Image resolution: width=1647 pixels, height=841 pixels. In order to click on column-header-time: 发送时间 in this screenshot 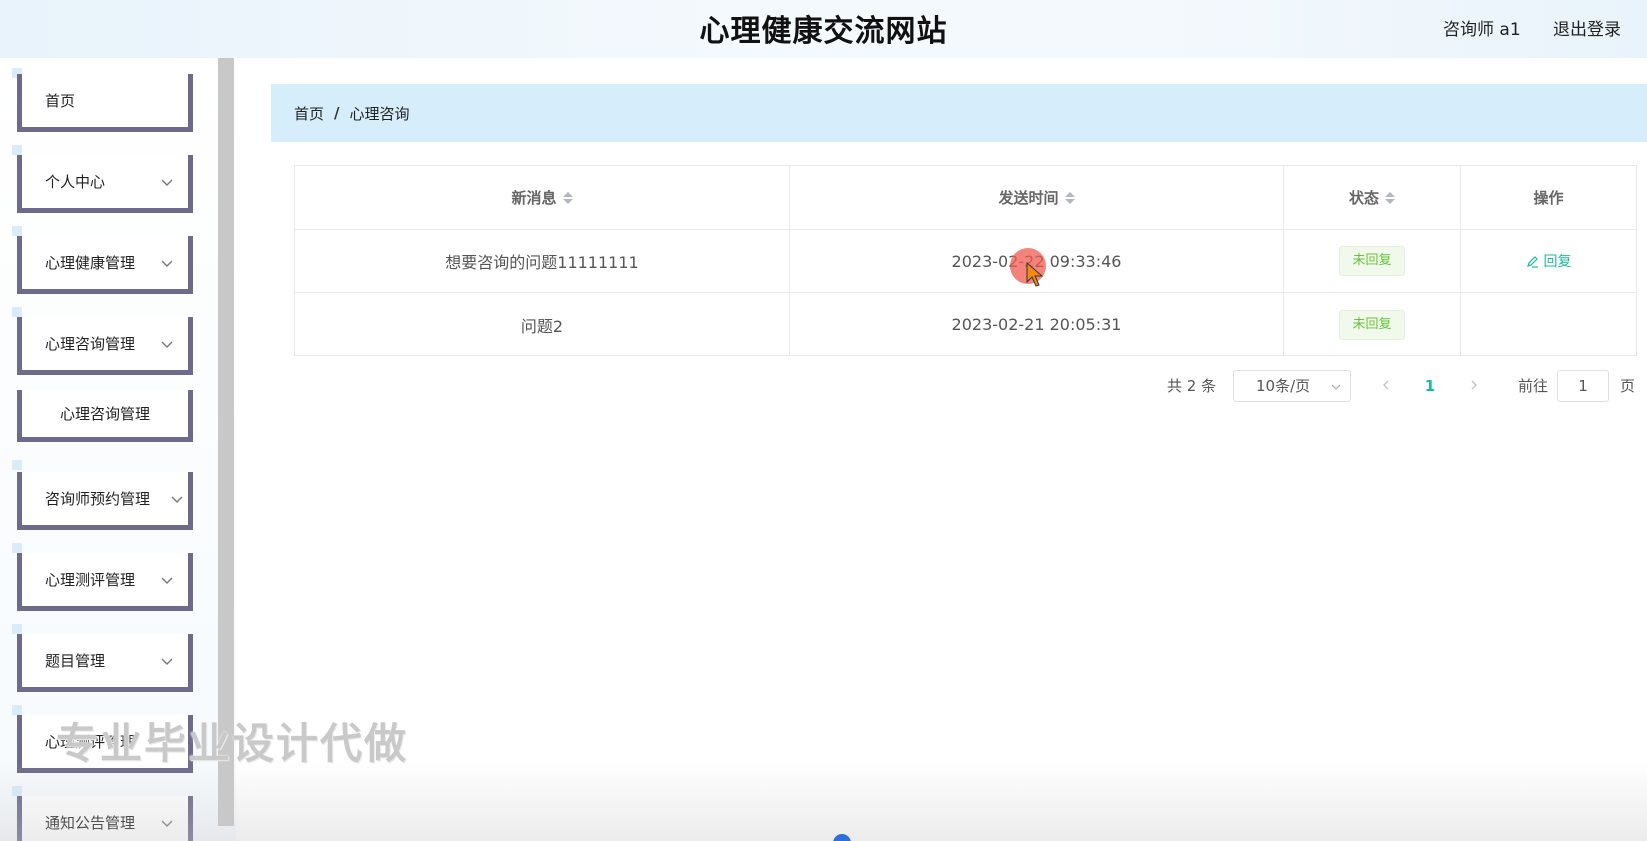, I will do `click(1037, 197)`.